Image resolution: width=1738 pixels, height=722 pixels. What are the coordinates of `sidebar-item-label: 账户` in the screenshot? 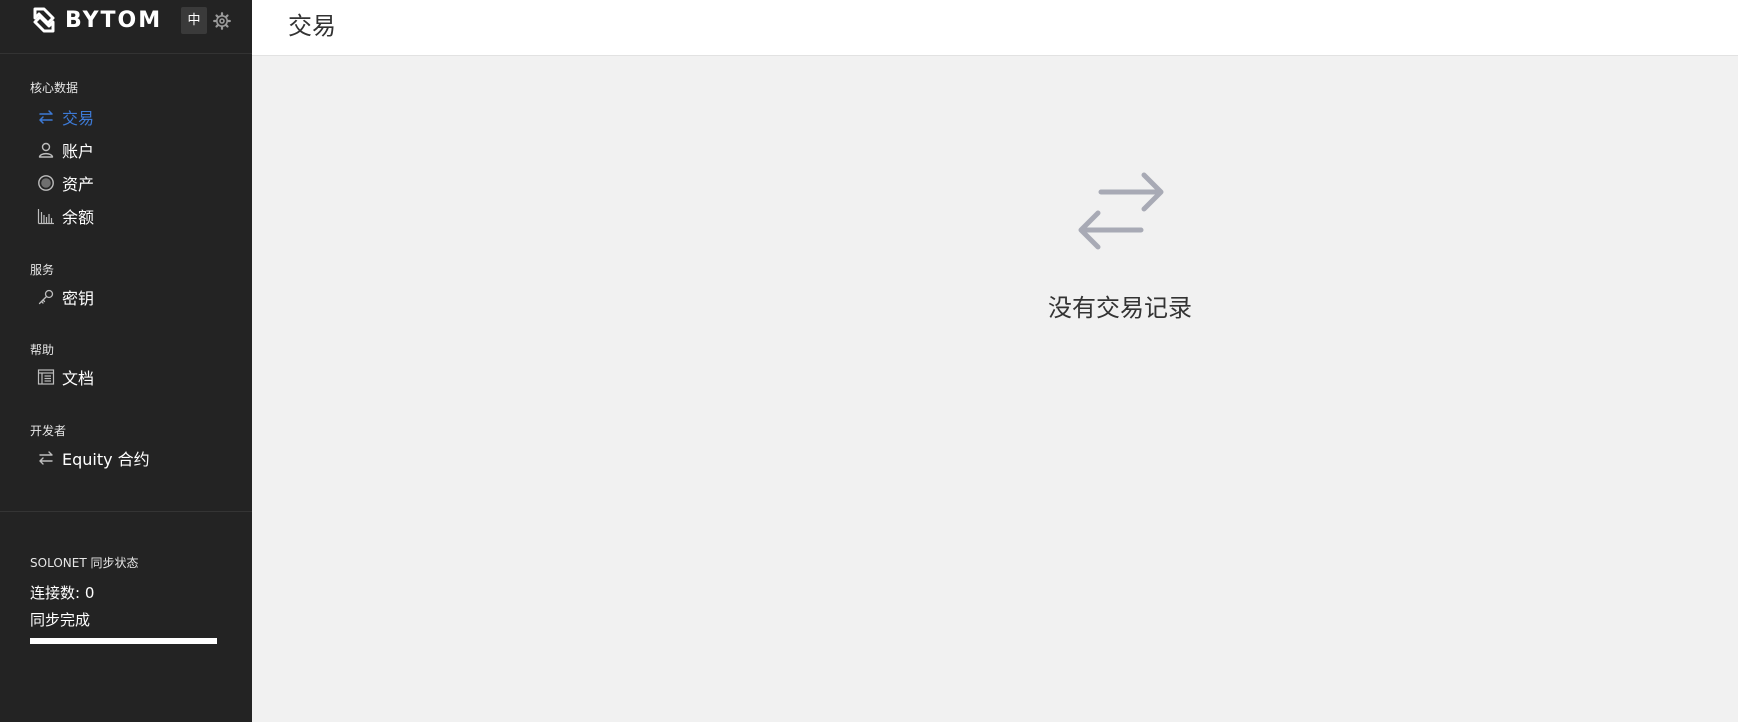 It's located at (78, 151).